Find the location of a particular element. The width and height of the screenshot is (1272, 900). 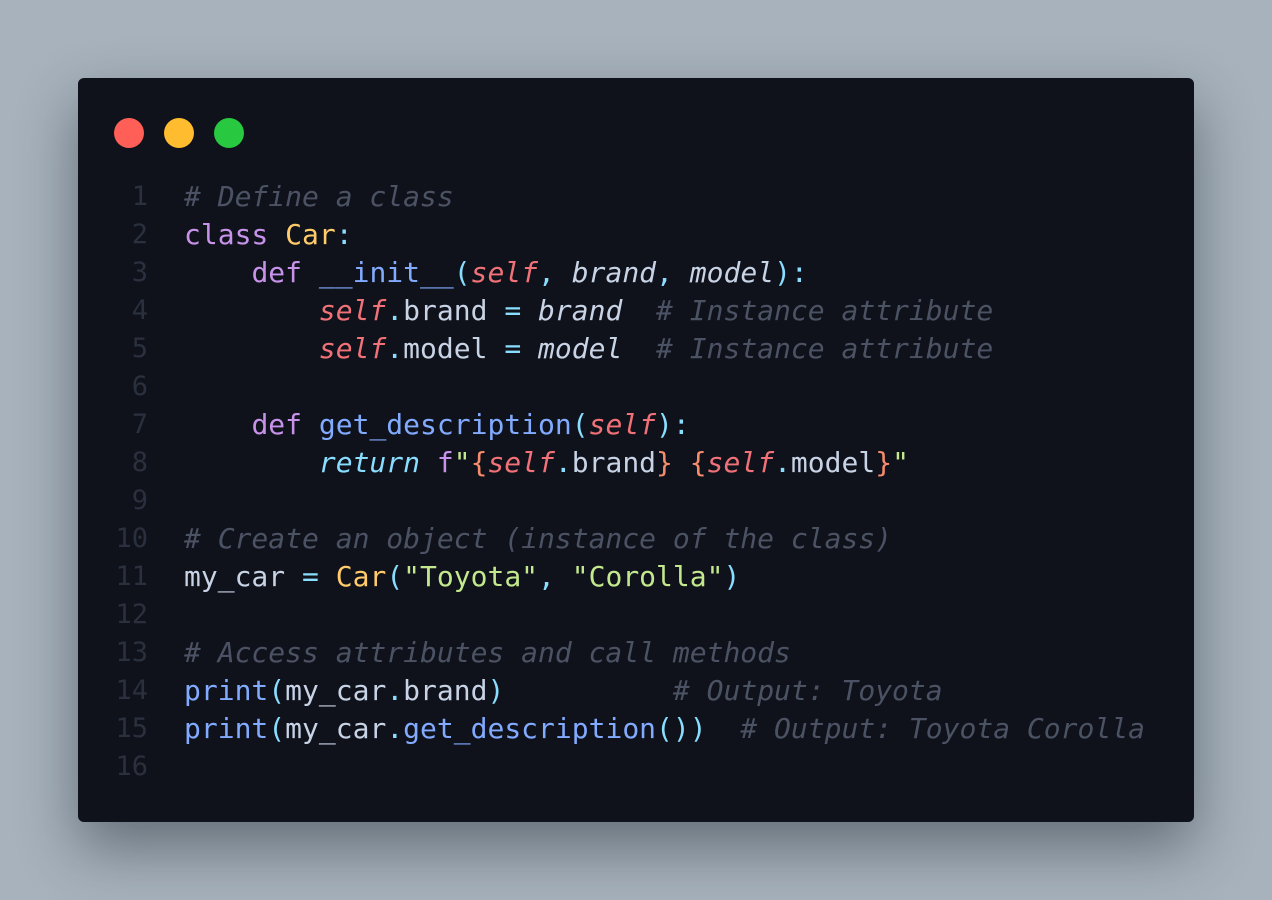

code-token-comment: # Output: Toyota Corolla is located at coordinates (942, 728).